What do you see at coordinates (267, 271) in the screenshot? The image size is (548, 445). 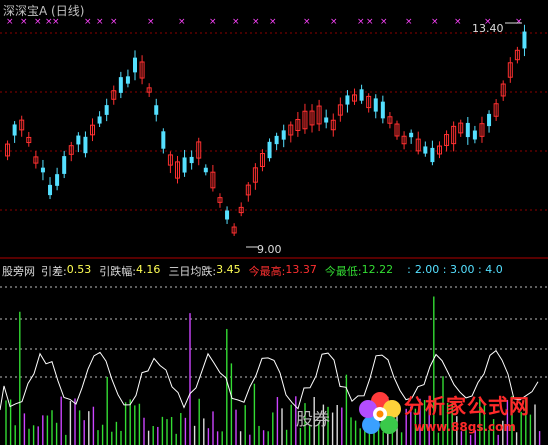 I see `today-high-label: 今最高:` at bounding box center [267, 271].